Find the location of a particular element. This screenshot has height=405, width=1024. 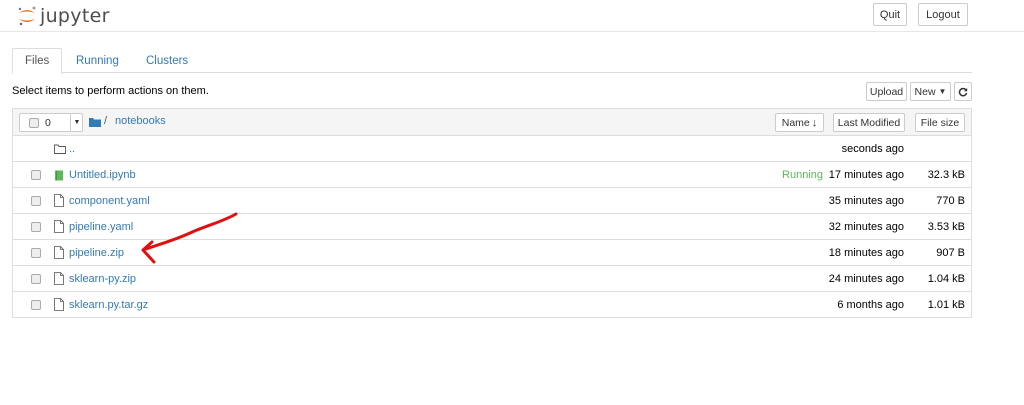

last-modified: 24 minutes ago is located at coordinates (866, 279).